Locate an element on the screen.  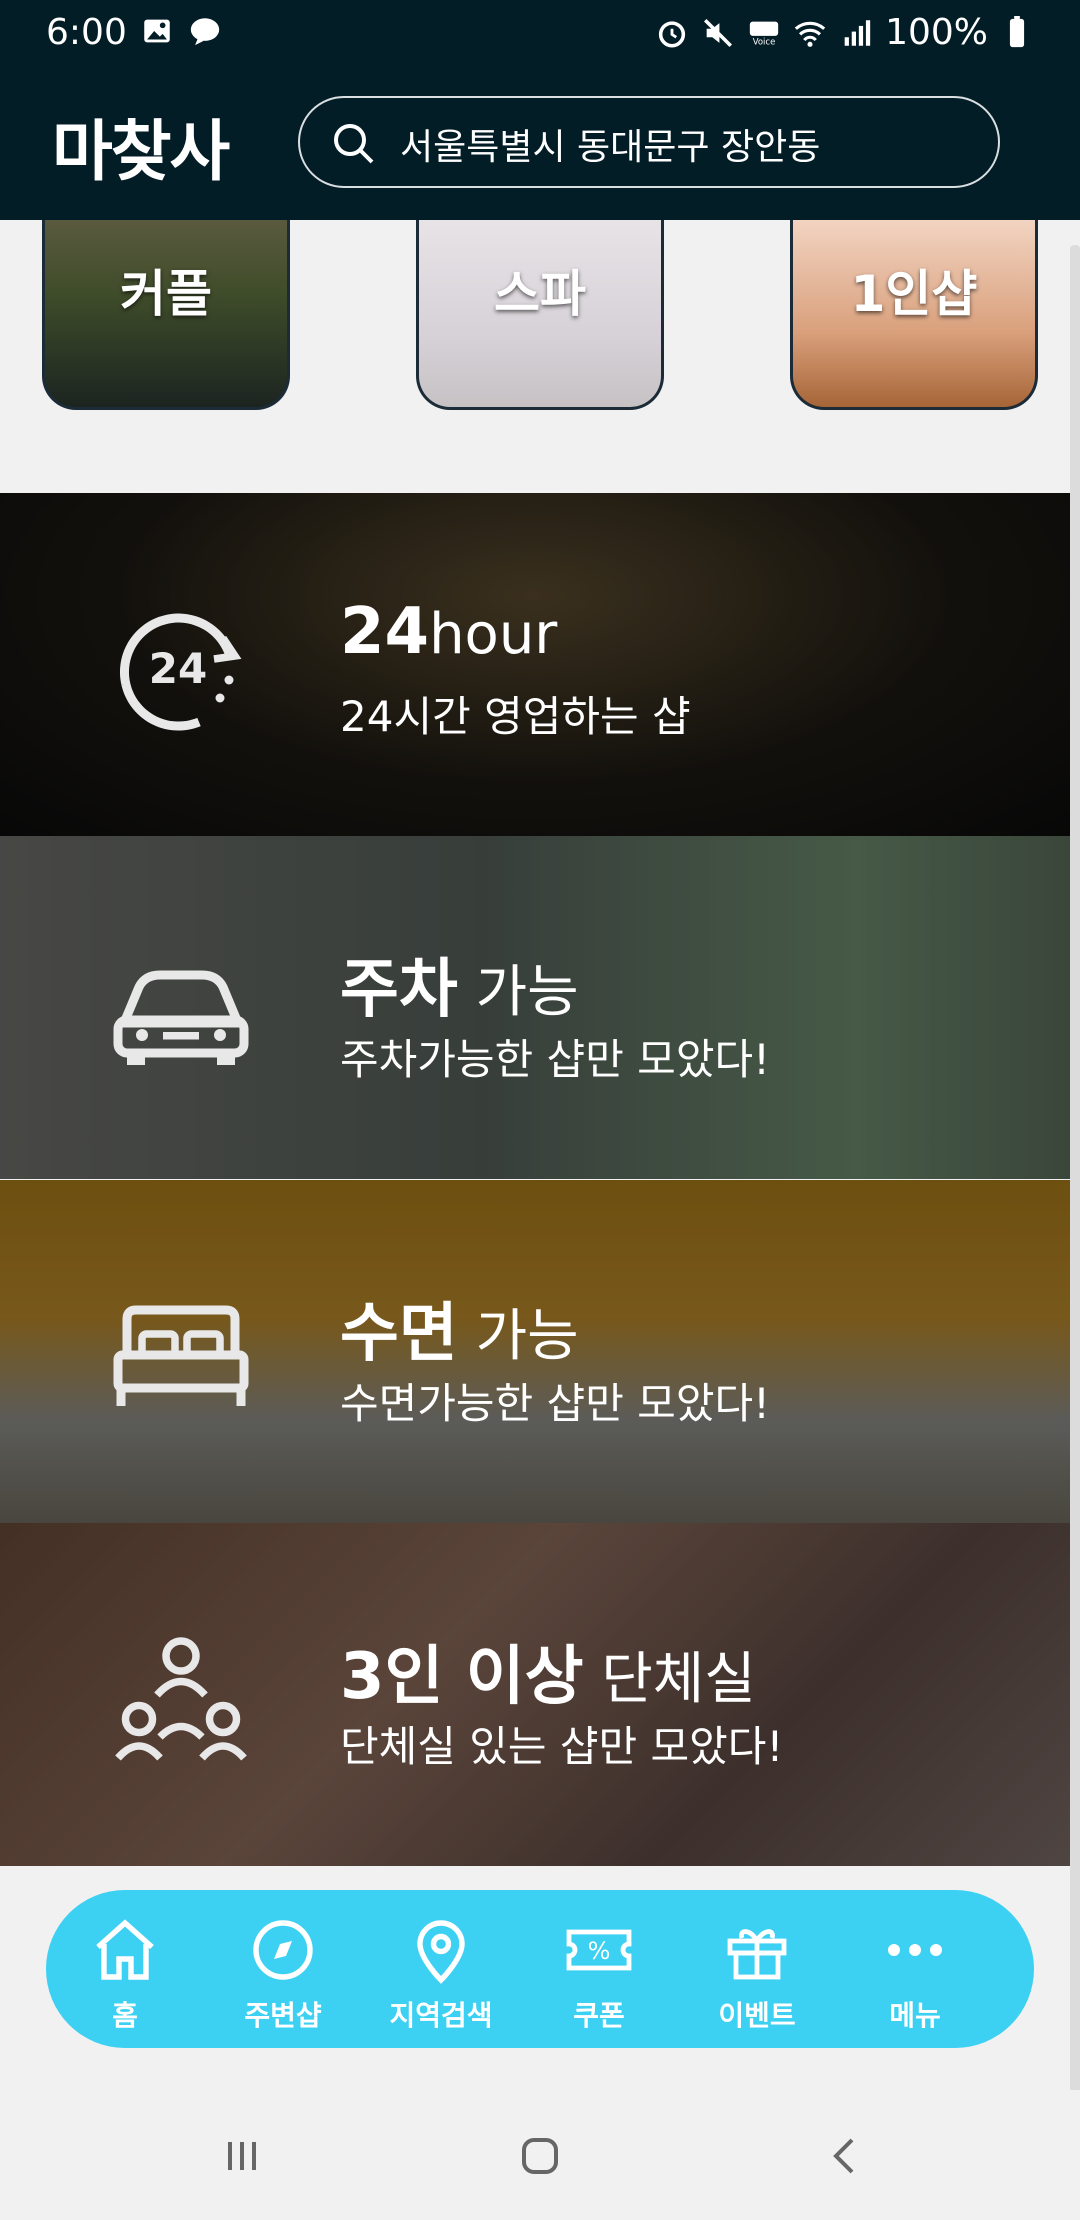
banner-title: 주차 가능 is located at coordinates (459, 990).